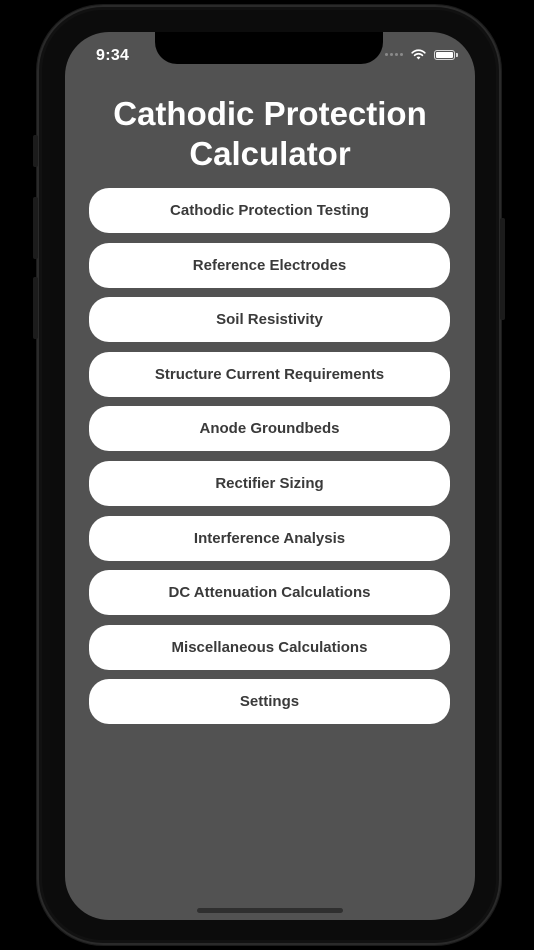  What do you see at coordinates (269, 483) in the screenshot?
I see `rectifier-sizing-button: Rectifier Sizing` at bounding box center [269, 483].